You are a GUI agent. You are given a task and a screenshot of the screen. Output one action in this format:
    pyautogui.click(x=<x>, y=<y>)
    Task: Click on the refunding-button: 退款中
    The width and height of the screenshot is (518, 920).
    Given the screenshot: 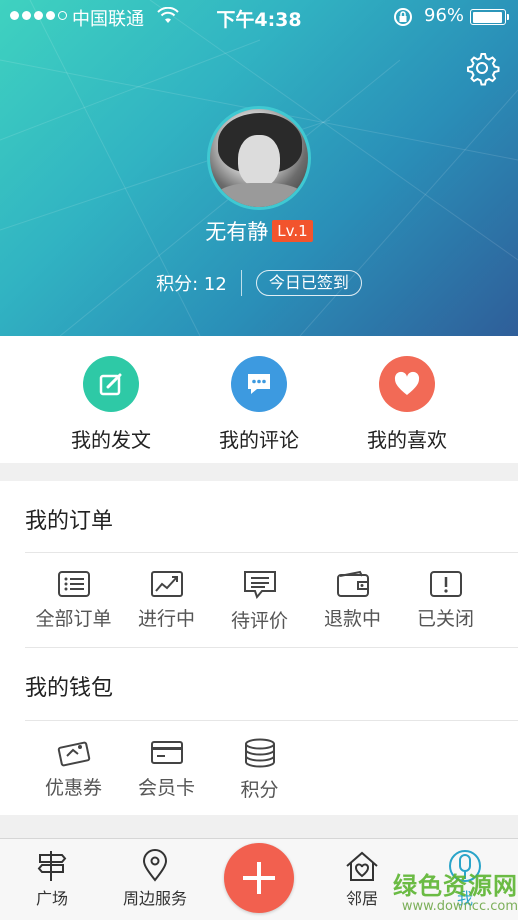 What is the action you would take?
    pyautogui.click(x=352, y=600)
    